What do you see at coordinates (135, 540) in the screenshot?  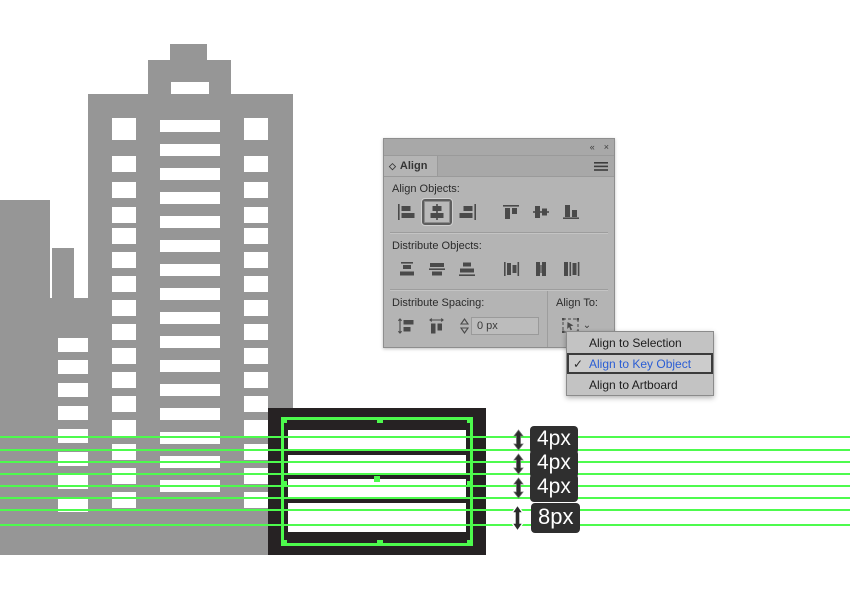 I see `ground-strip` at bounding box center [135, 540].